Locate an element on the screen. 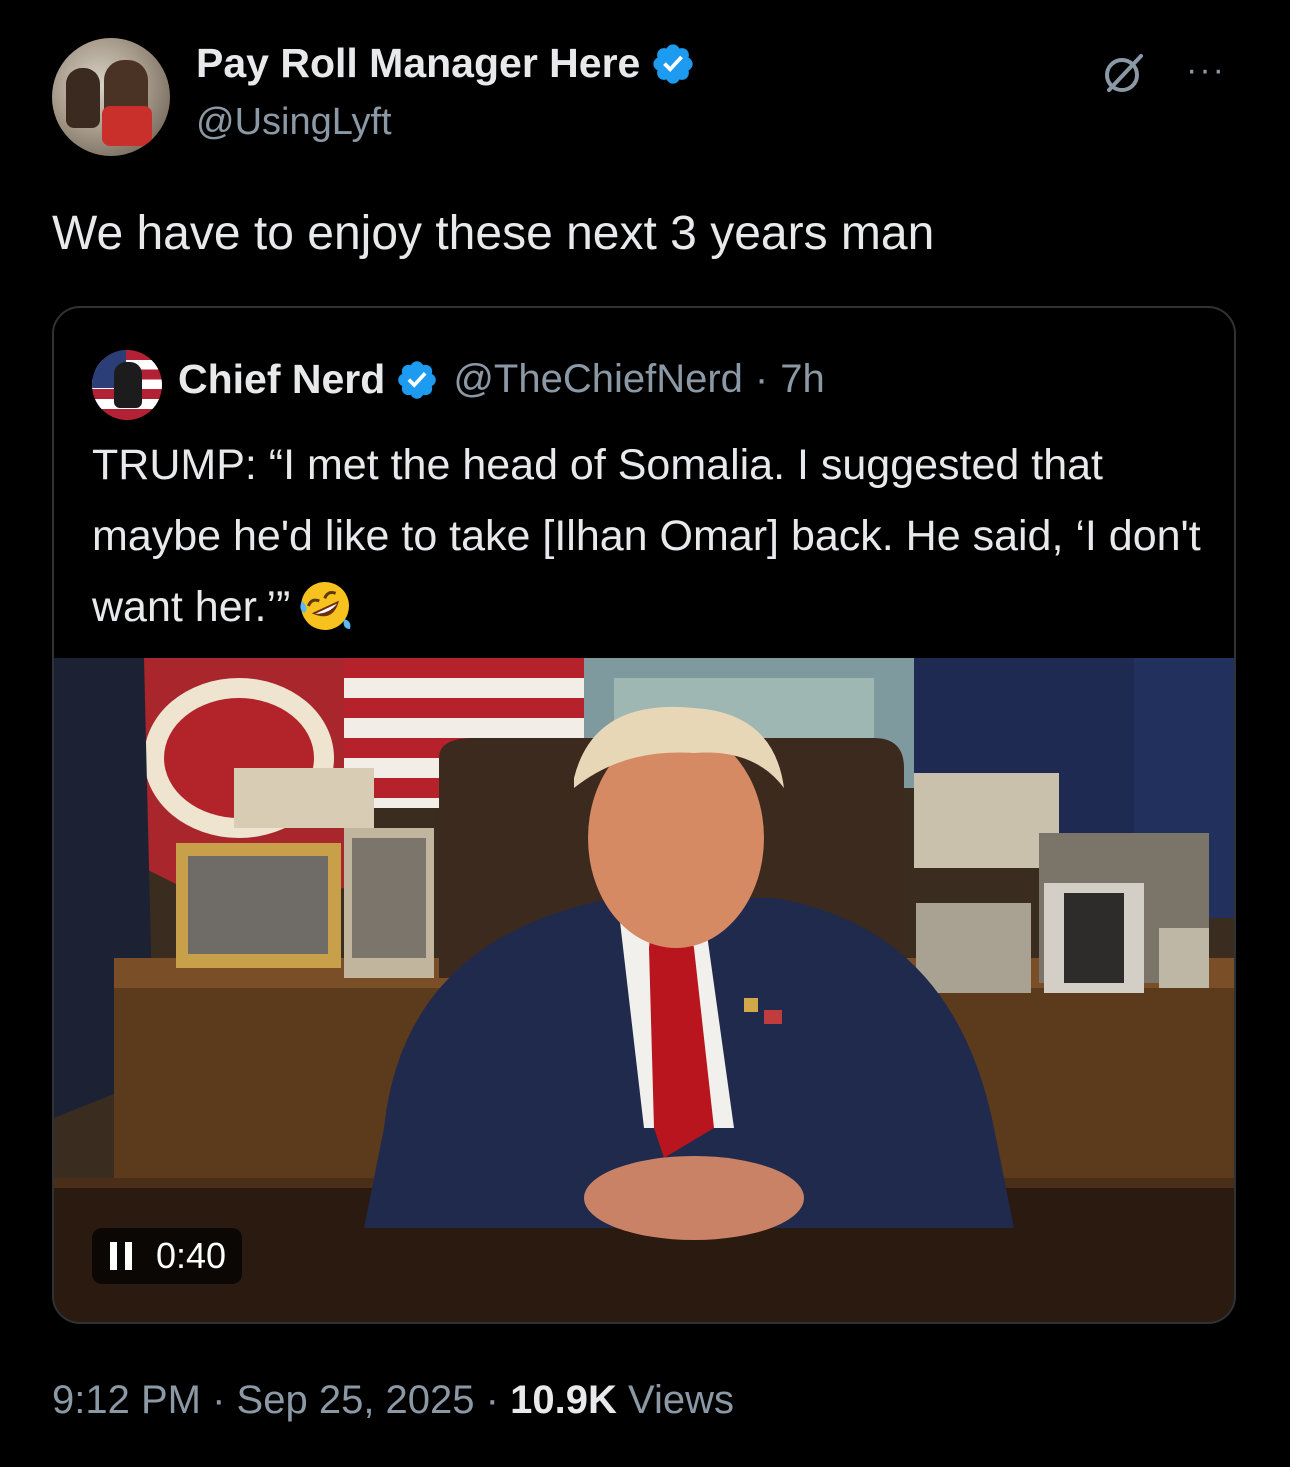 This screenshot has height=1467, width=1290. views-count: 10.9K is located at coordinates (563, 1400).